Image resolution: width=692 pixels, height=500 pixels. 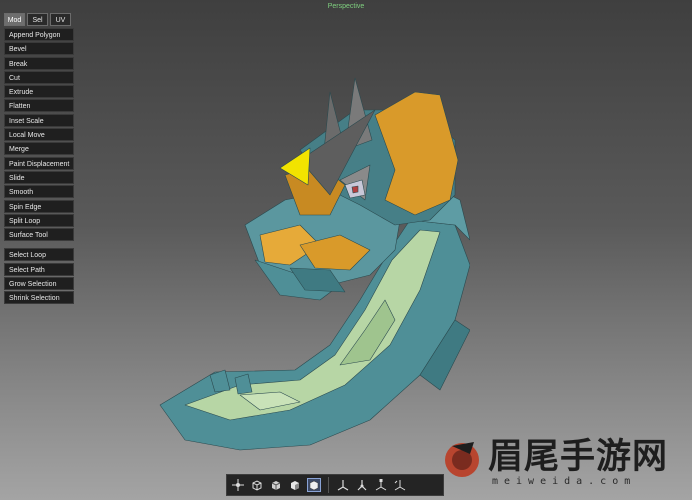 I want to click on watermark: 眉尾手游网 meiweida.com, so click(x=565, y=461).